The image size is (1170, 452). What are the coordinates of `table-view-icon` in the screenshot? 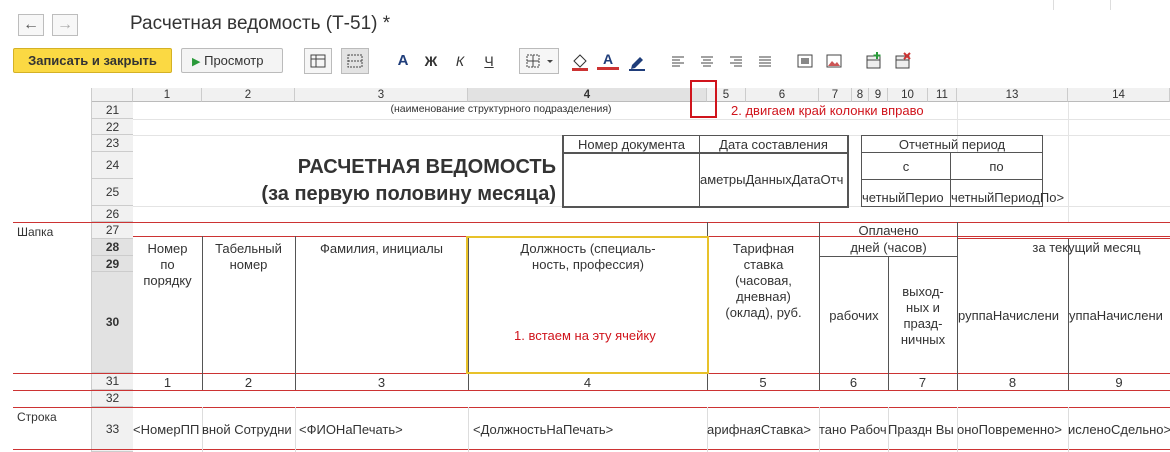 It's located at (318, 61).